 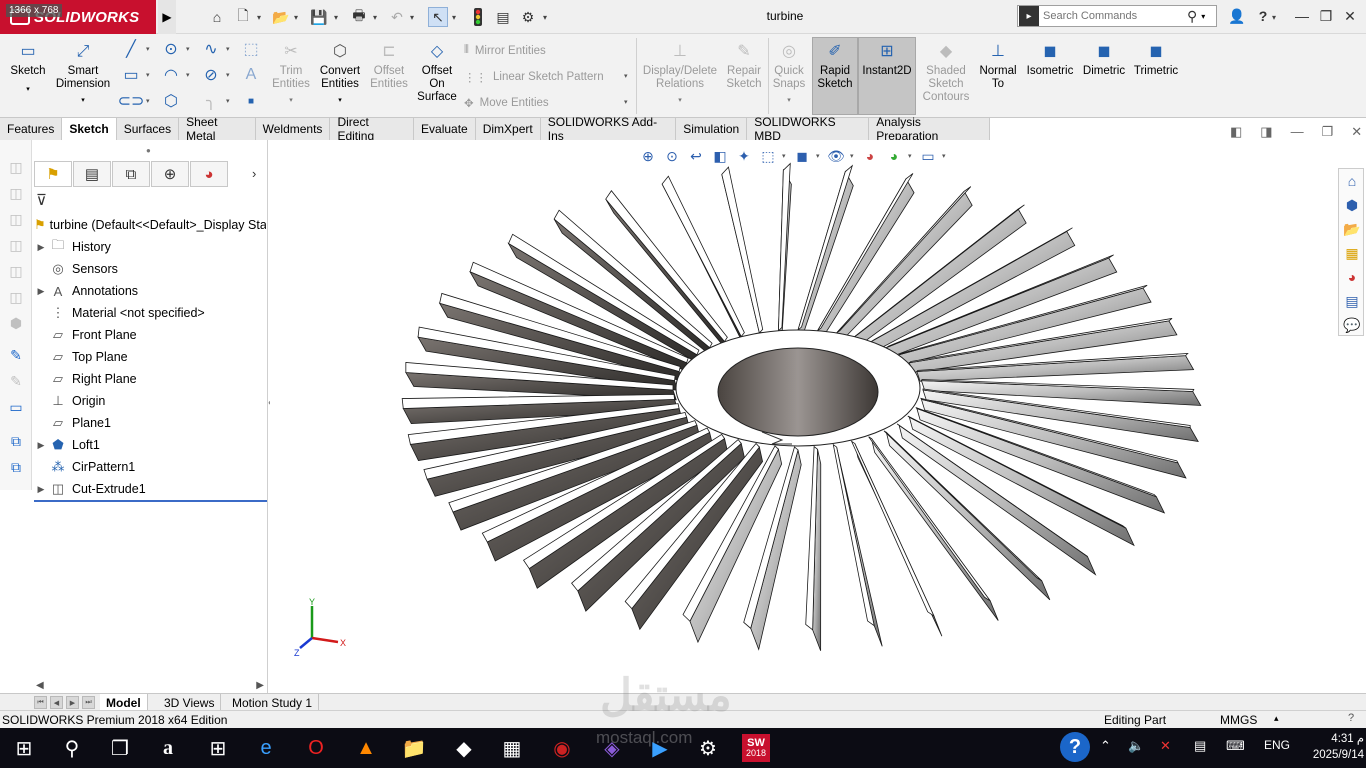 What do you see at coordinates (16, 297) in the screenshot?
I see `perspective-icon: ◫` at bounding box center [16, 297].